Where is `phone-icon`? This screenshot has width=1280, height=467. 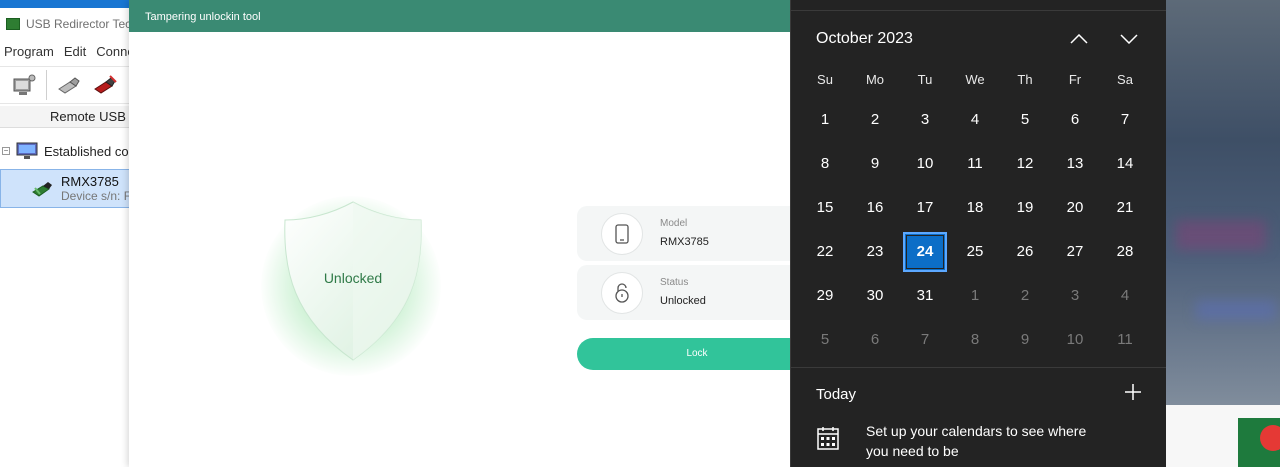
phone-icon is located at coordinates (622, 234).